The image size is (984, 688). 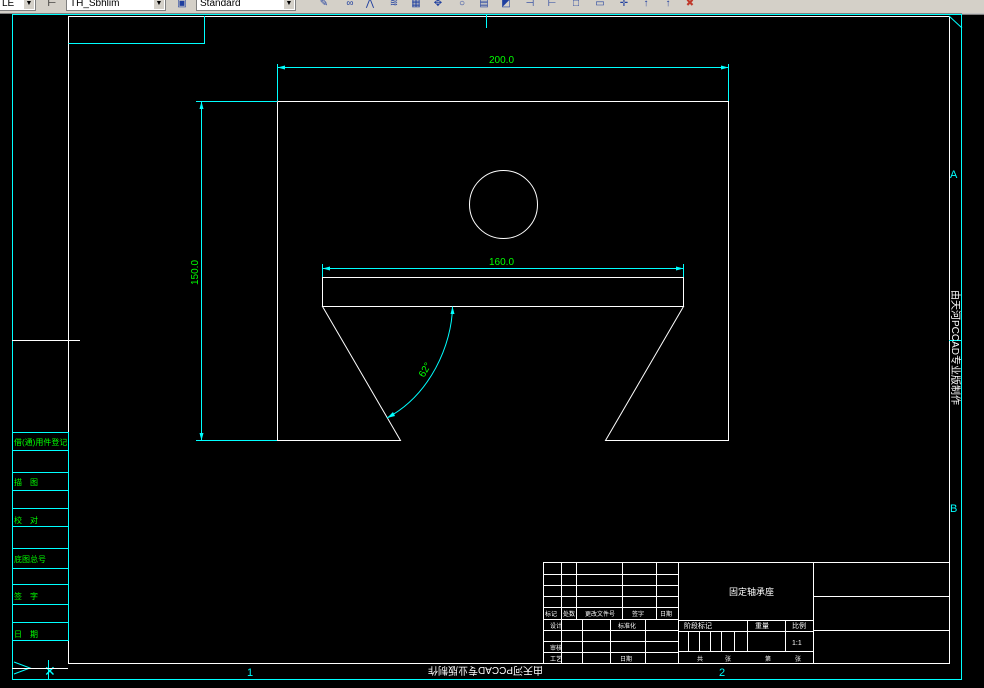 I want to click on extend-icon: ⊢, so click(x=552, y=5).